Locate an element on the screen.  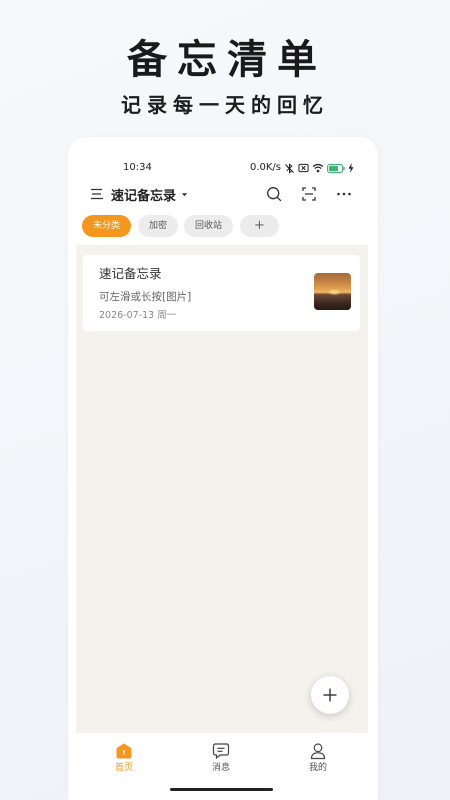
bottom-nav: 首页 消息 我的 is located at coordinates (223, 762).